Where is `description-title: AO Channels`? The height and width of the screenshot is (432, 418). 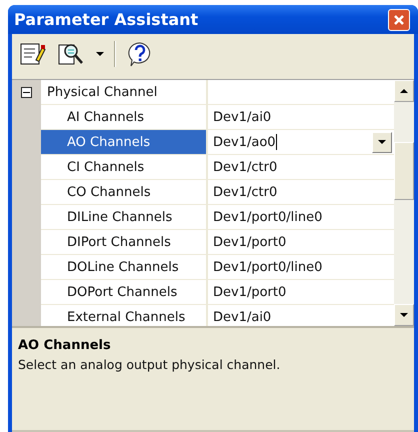
description-title: AO Channels is located at coordinates (65, 345).